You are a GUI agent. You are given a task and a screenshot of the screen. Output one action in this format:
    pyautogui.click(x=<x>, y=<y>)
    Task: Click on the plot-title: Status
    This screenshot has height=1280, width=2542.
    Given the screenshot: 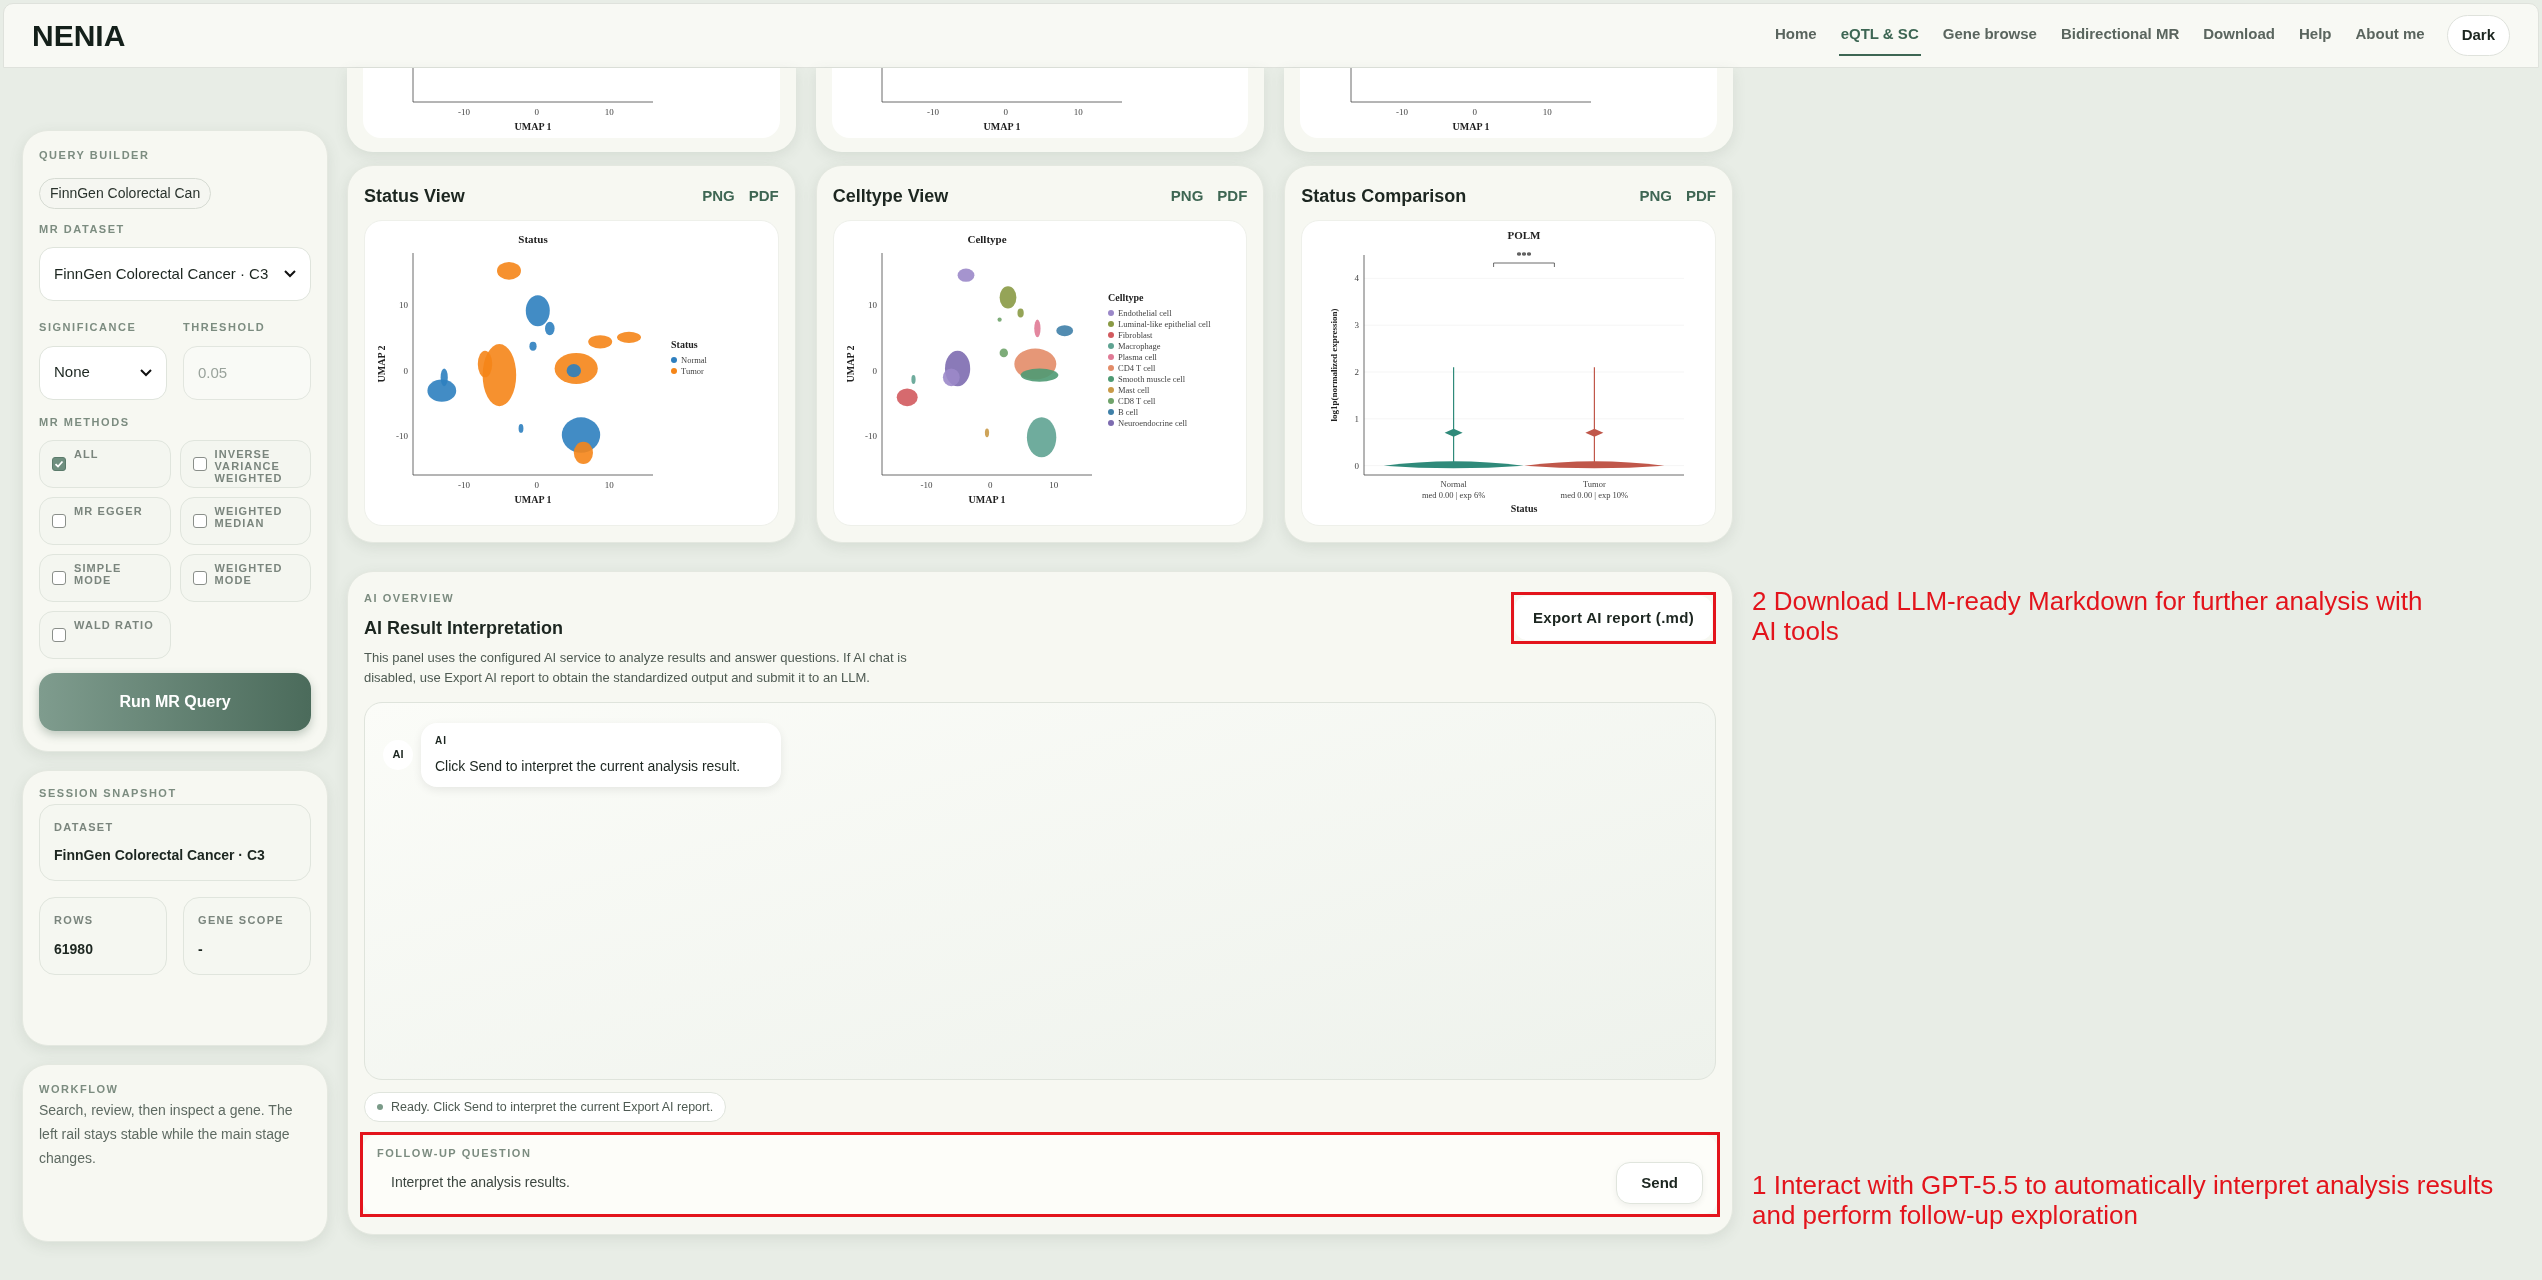 What is the action you would take?
    pyautogui.click(x=533, y=239)
    